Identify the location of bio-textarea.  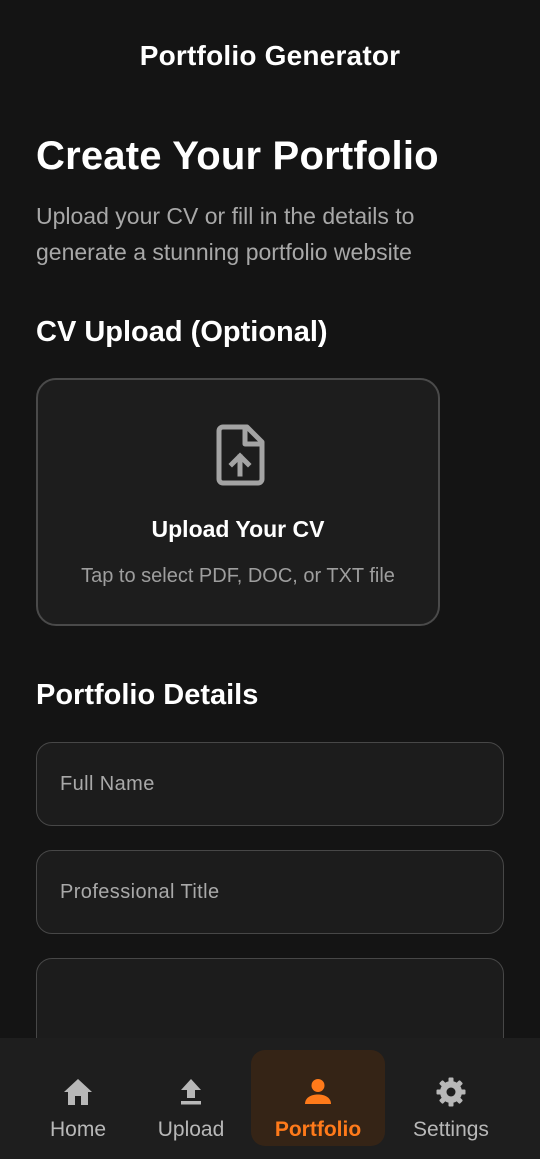
(270, 998).